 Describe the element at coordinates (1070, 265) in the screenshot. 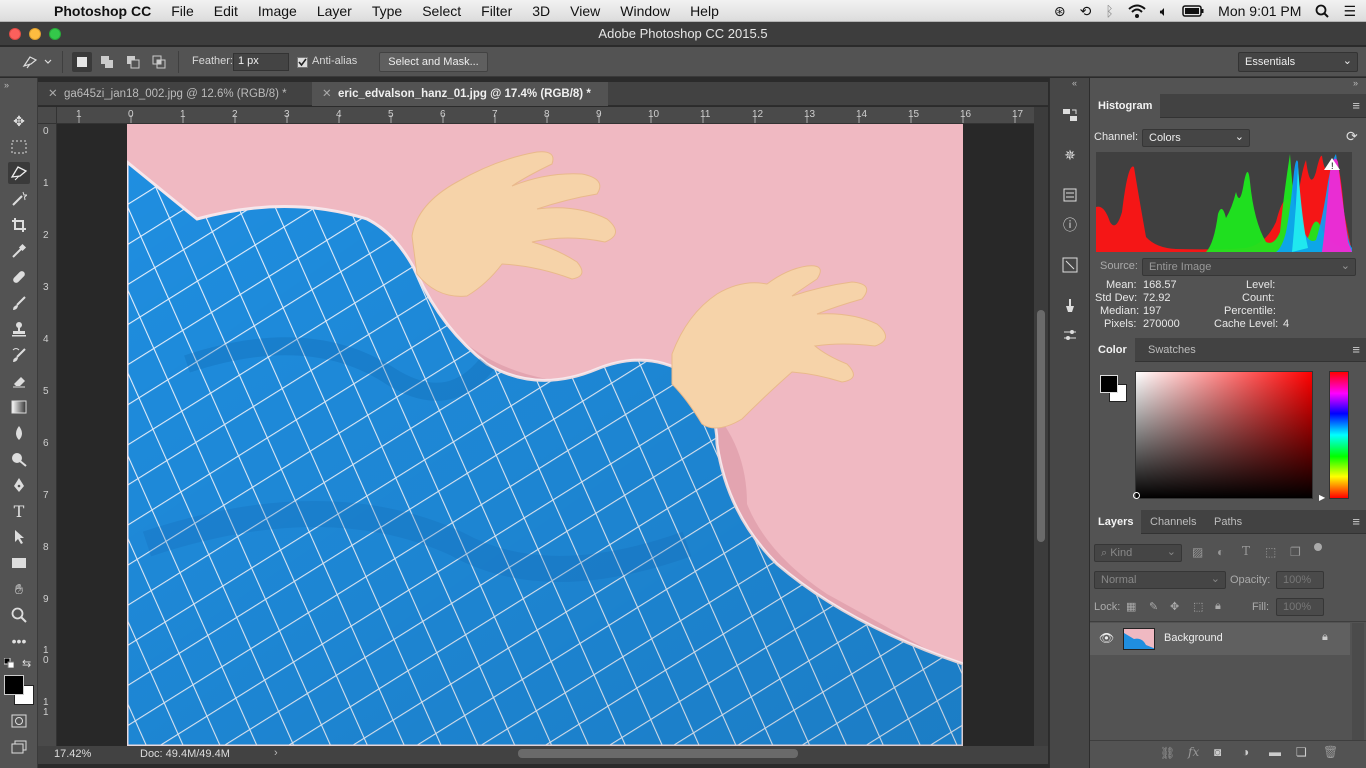

I see `character-panel-icon` at that location.